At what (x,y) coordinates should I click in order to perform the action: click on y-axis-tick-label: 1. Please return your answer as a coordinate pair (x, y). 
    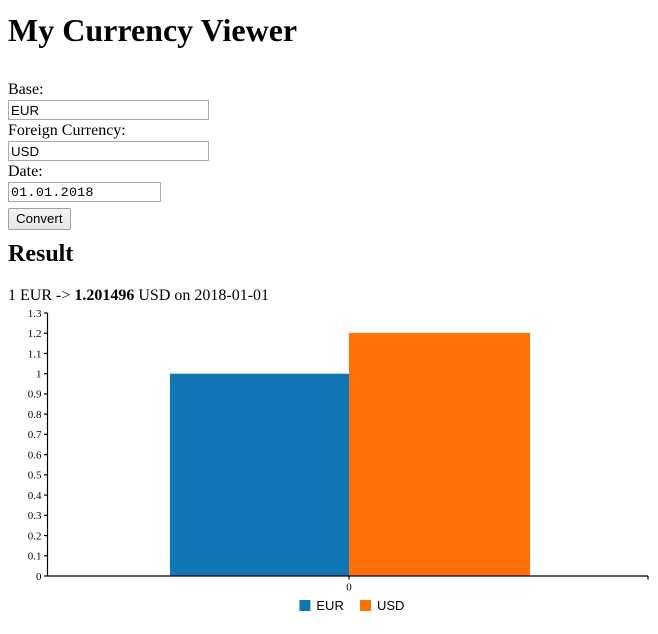
    Looking at the image, I should click on (39, 374).